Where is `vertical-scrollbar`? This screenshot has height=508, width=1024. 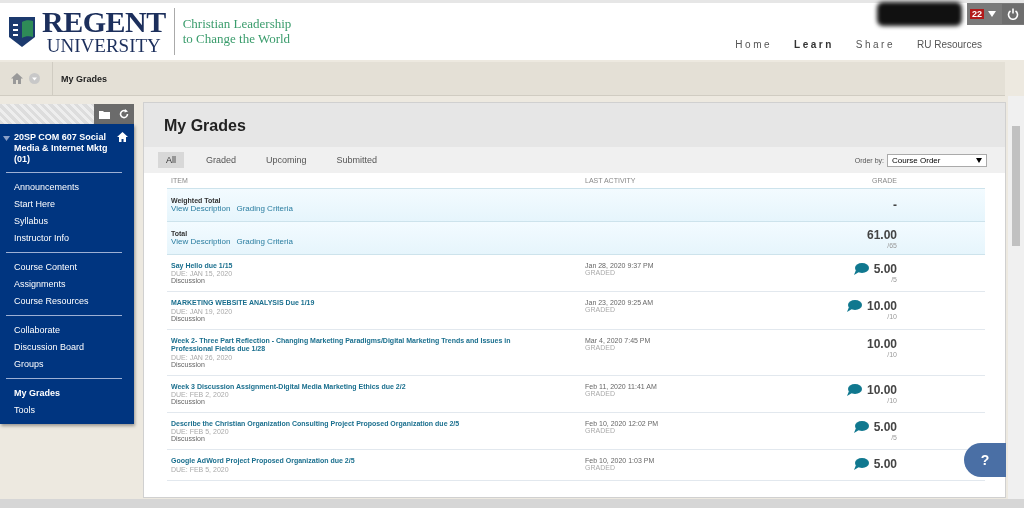 vertical-scrollbar is located at coordinates (1016, 297).